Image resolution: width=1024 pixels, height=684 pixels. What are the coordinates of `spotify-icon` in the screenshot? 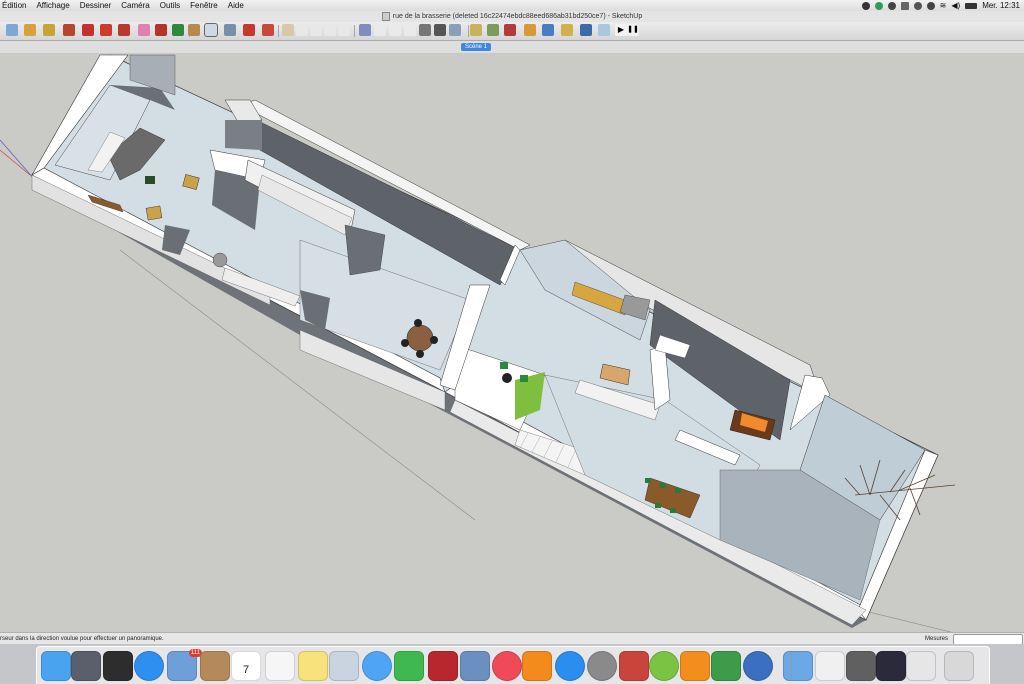 It's located at (664, 666).